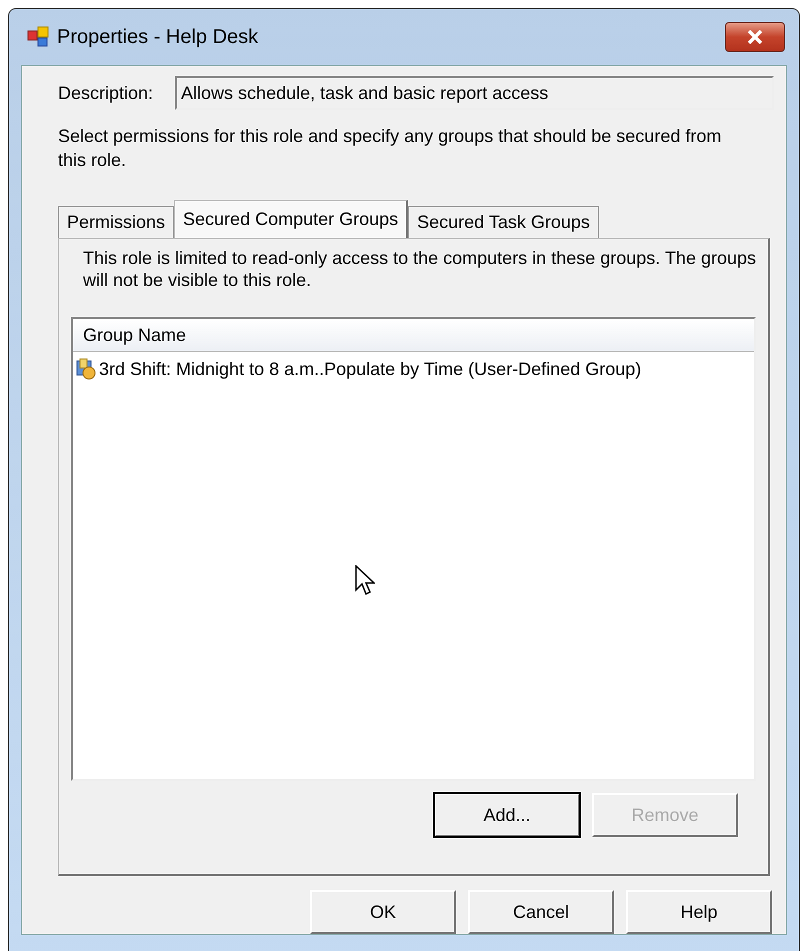 This screenshot has width=801, height=951. I want to click on dialog-button: Help, so click(699, 912).